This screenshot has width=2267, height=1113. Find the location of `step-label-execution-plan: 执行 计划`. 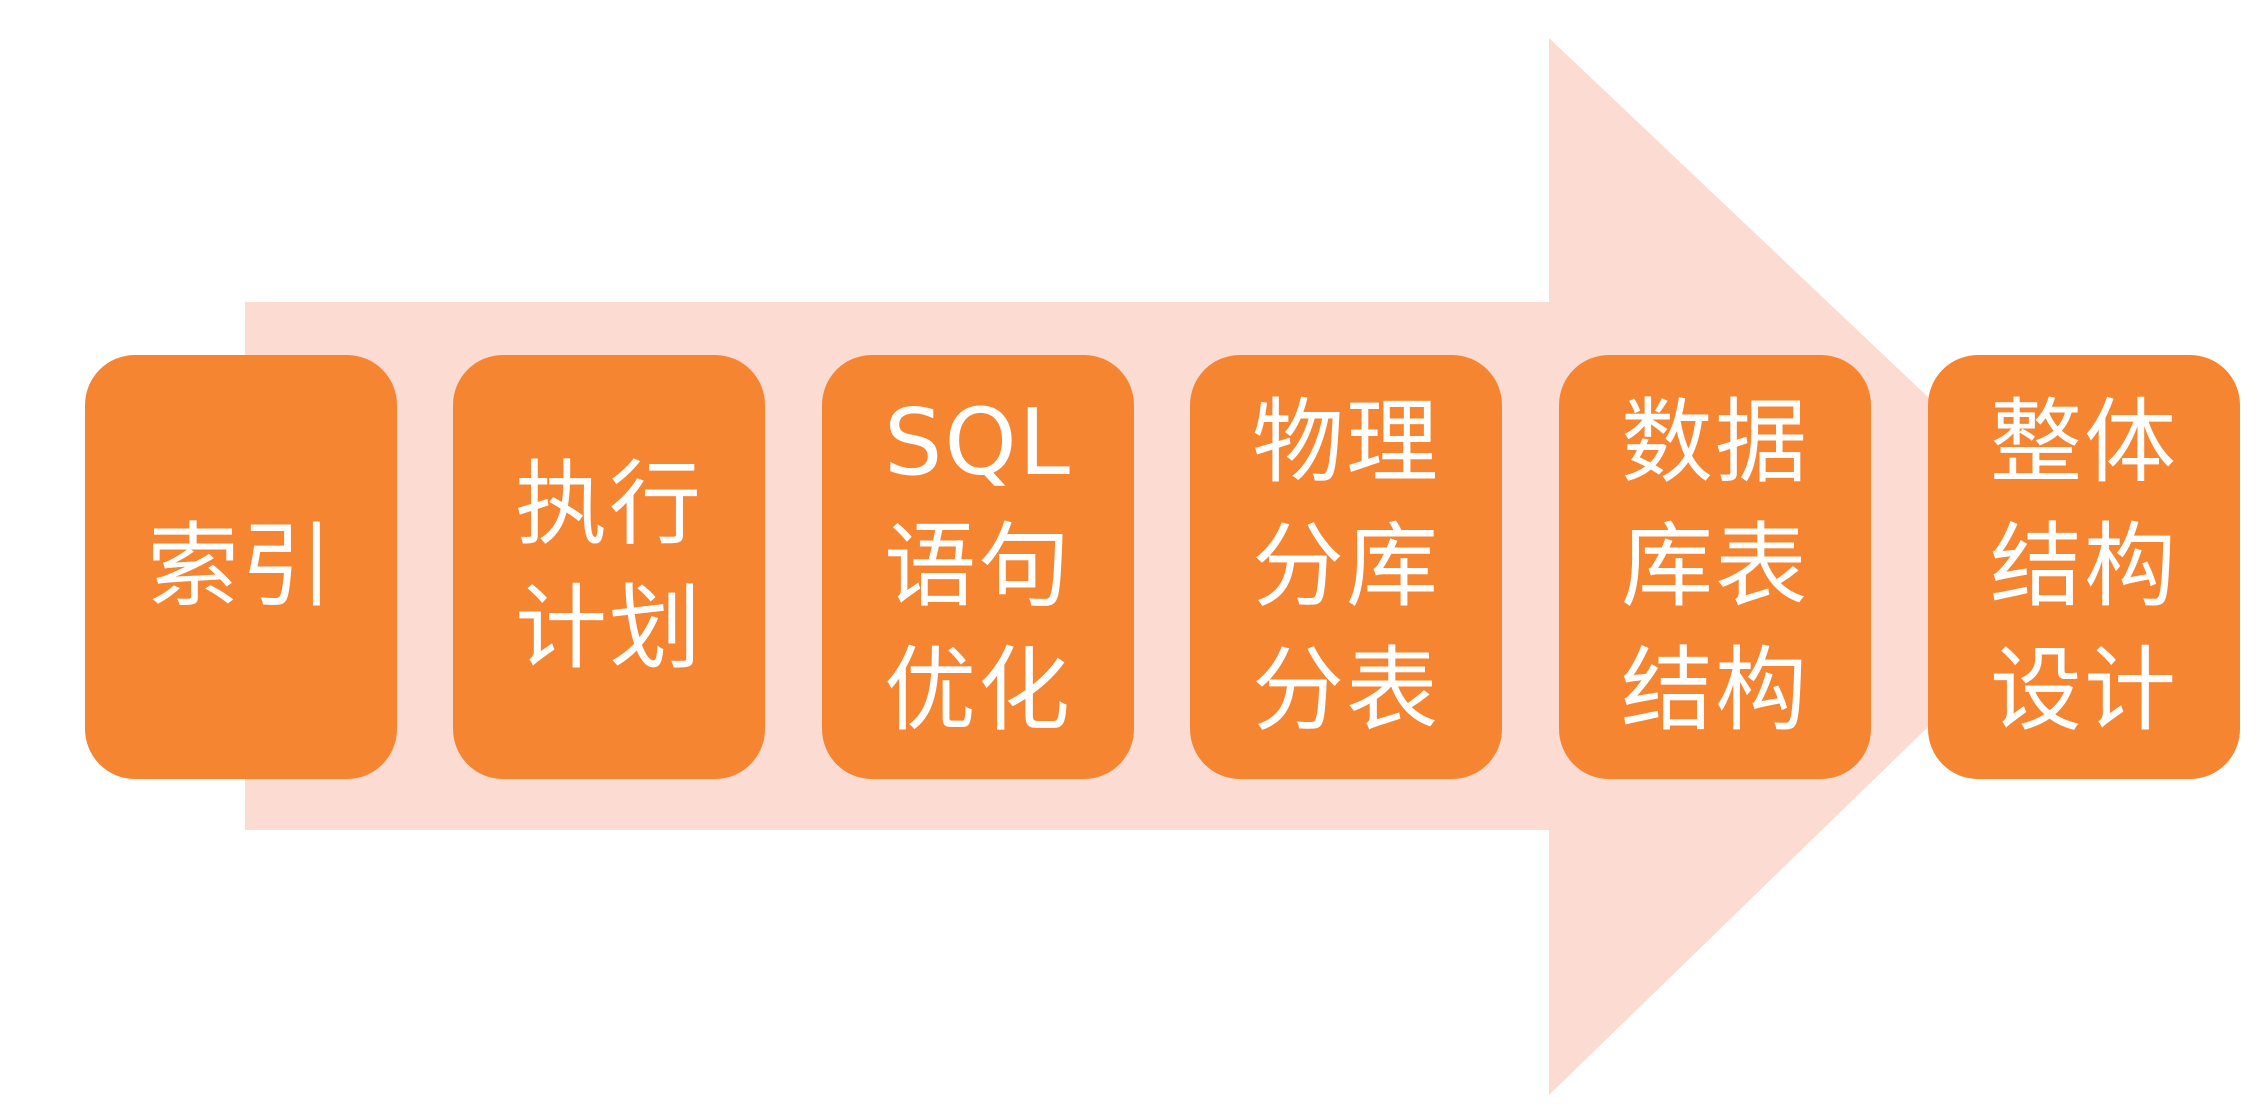

step-label-execution-plan: 执行 计划 is located at coordinates (608, 566).